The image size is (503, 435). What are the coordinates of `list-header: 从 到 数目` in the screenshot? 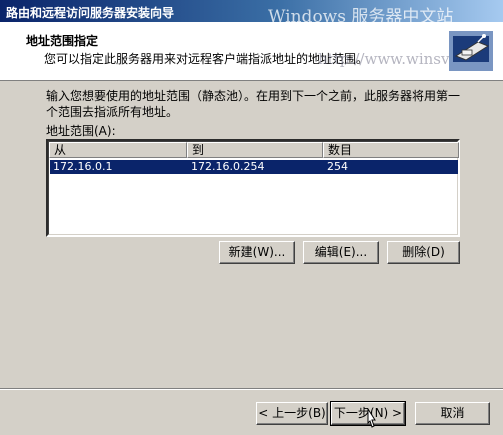 It's located at (254, 150).